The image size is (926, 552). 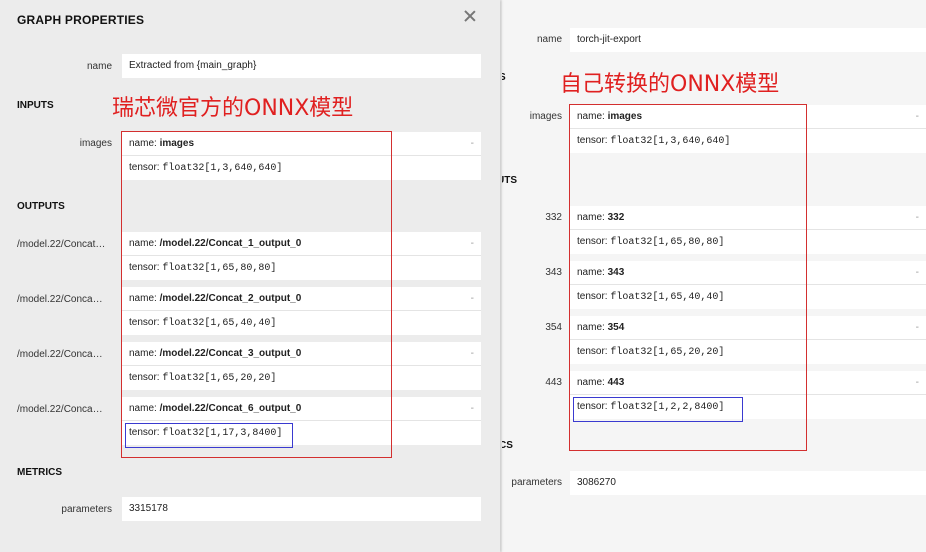 What do you see at coordinates (553, 382) in the screenshot?
I see `output-label: 443` at bounding box center [553, 382].